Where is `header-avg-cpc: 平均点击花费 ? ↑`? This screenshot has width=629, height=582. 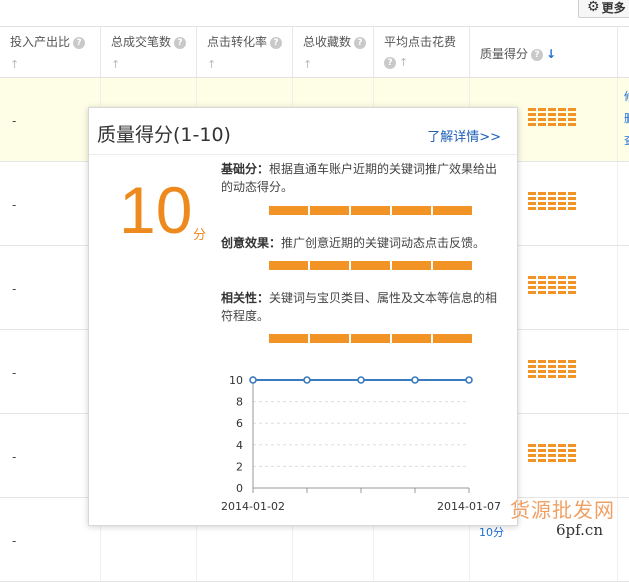 header-avg-cpc: 平均点击花费 ? ↑ is located at coordinates (421, 52).